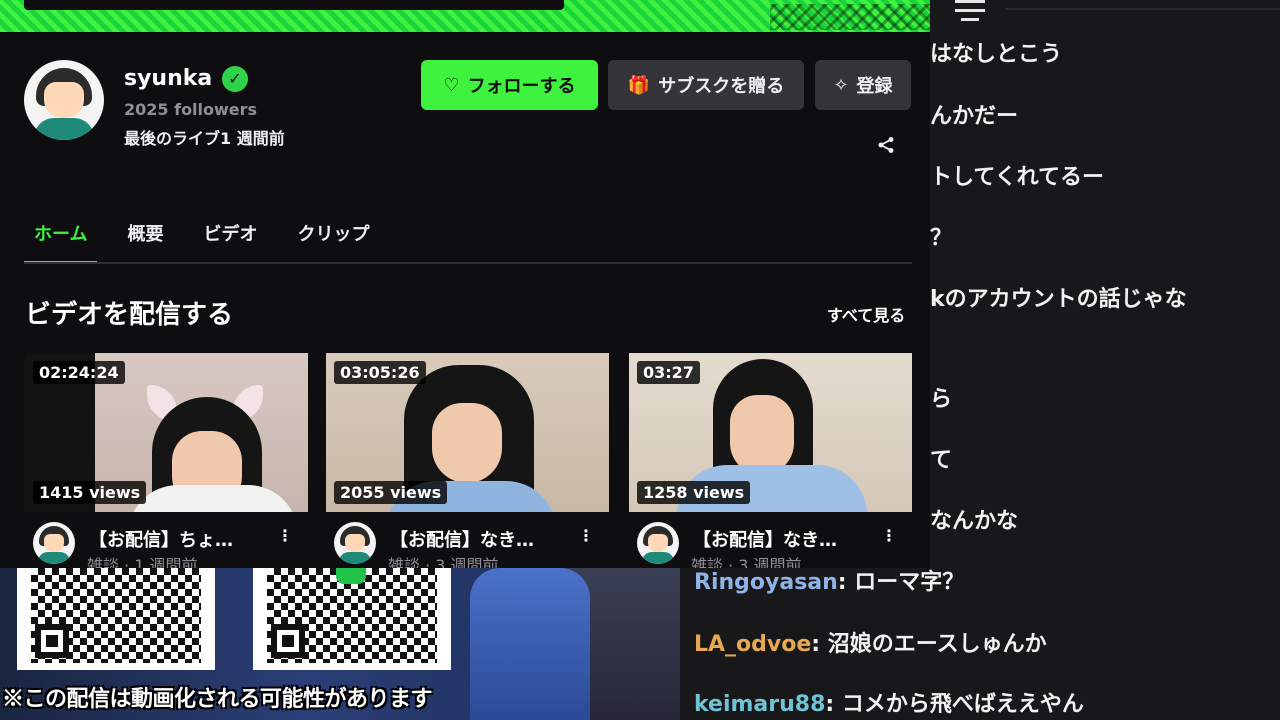 This screenshot has height=720, width=1280. Describe the element at coordinates (974, 116) in the screenshot. I see `chat-message-partial: んかだー` at that location.